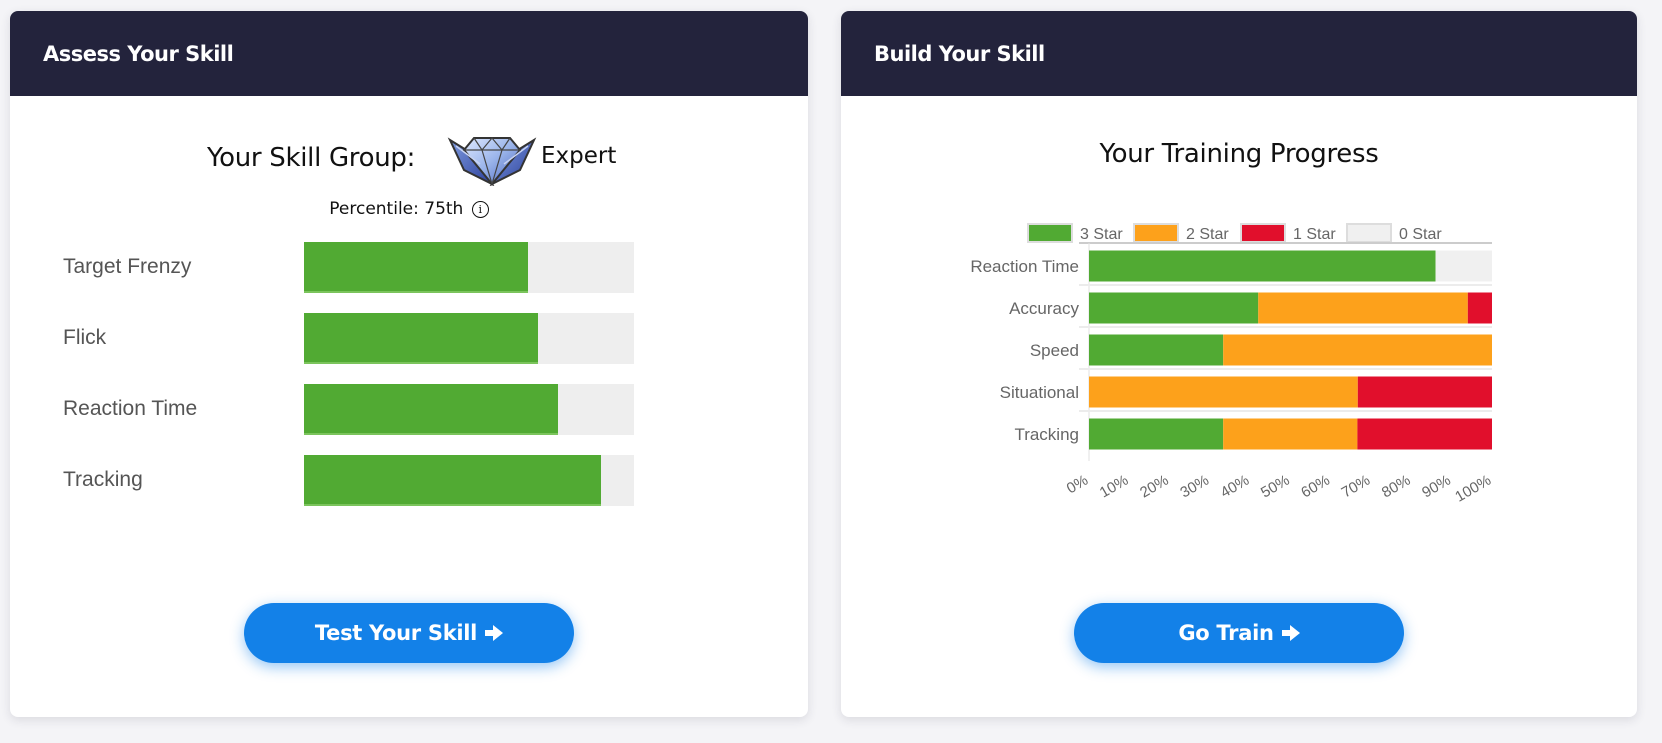 This screenshot has width=1662, height=743. Describe the element at coordinates (492, 161) in the screenshot. I see `diamond-wings-badge-icon` at that location.